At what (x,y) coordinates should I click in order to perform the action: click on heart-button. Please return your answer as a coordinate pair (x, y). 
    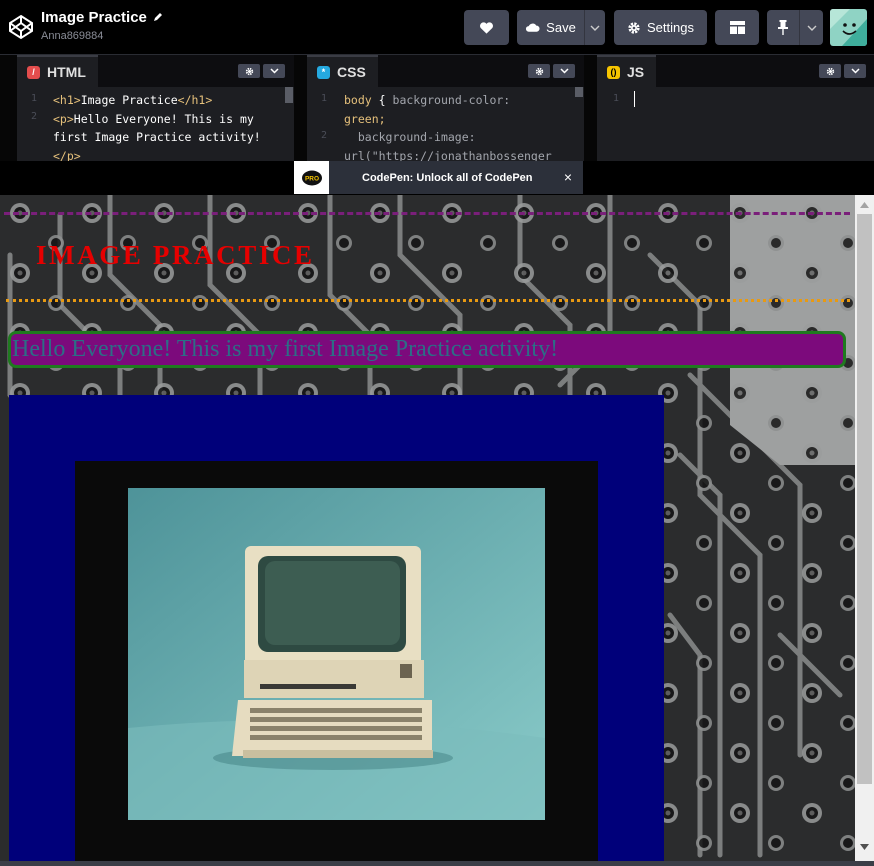
    Looking at the image, I should click on (486, 27).